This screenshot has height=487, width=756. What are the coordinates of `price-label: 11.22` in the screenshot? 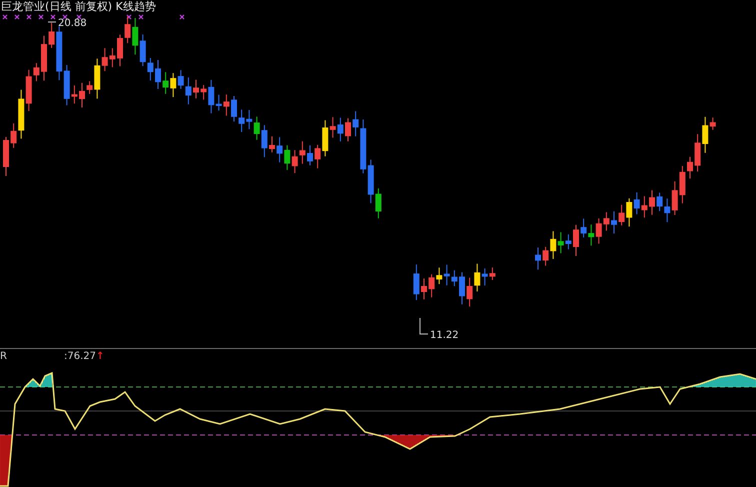 It's located at (444, 335).